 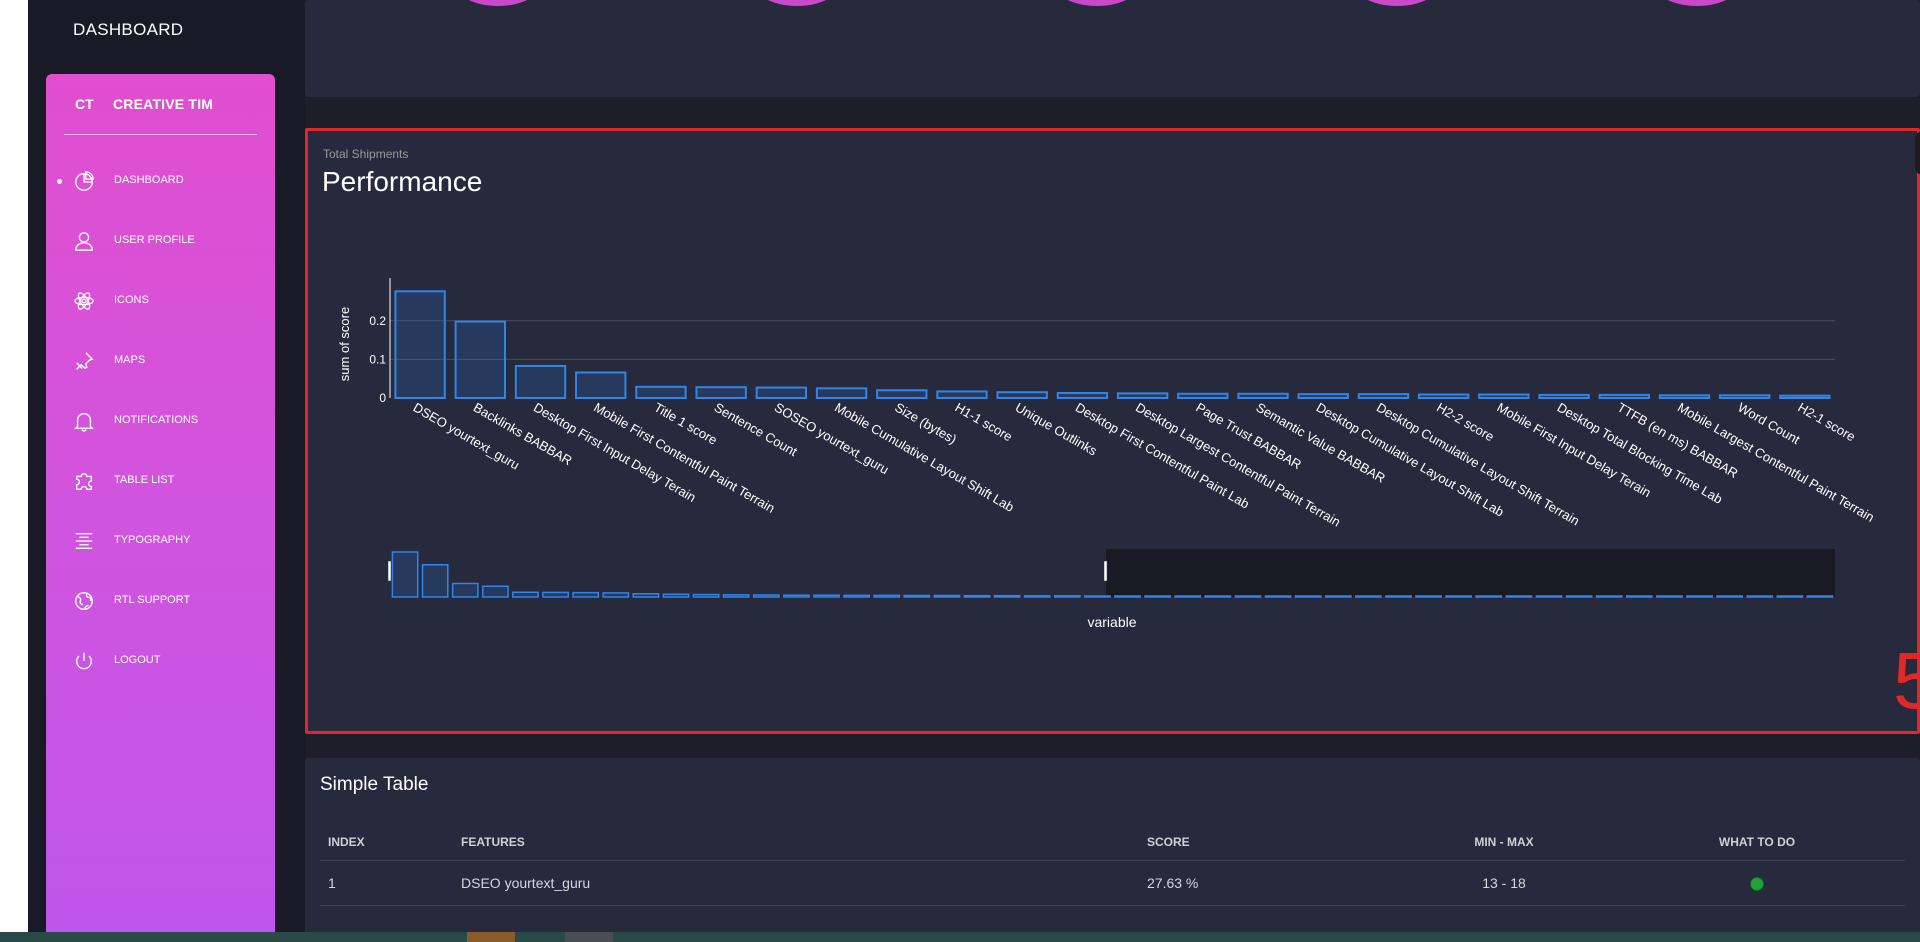 I want to click on sidebar-item-logout: LOGOUT, so click(x=160, y=672).